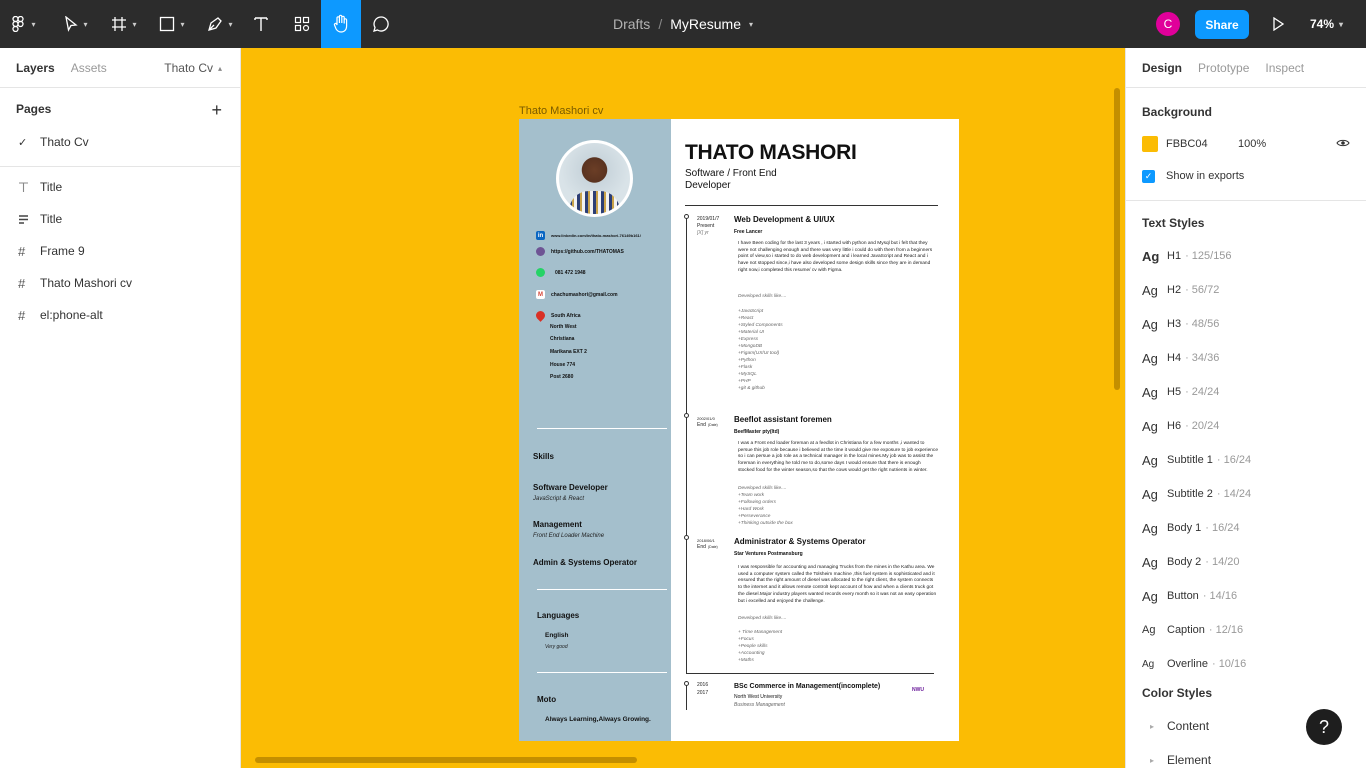 The width and height of the screenshot is (1366, 777). Describe the element at coordinates (1222, 24) in the screenshot. I see `share-button: Share` at that location.